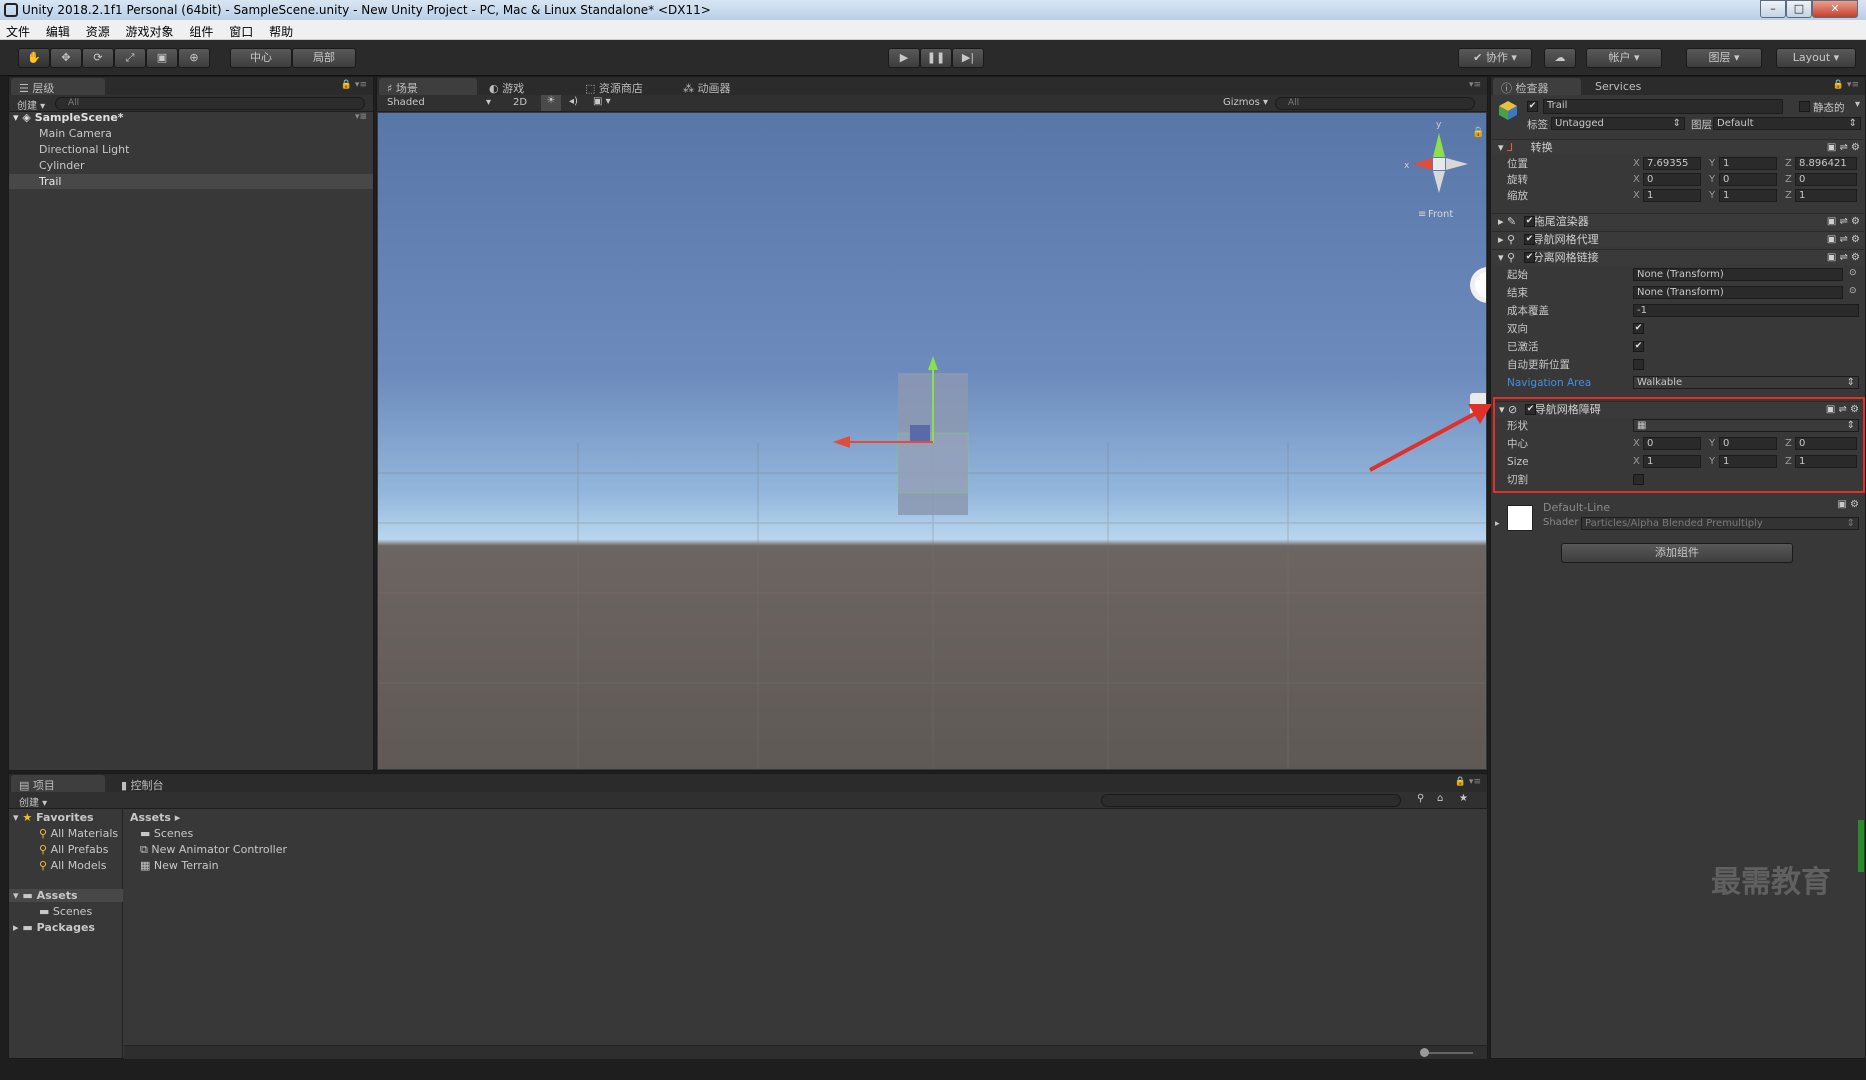 This screenshot has height=1080, width=1866. What do you see at coordinates (1375, 103) in the screenshot?
I see `scene-search-input: All` at bounding box center [1375, 103].